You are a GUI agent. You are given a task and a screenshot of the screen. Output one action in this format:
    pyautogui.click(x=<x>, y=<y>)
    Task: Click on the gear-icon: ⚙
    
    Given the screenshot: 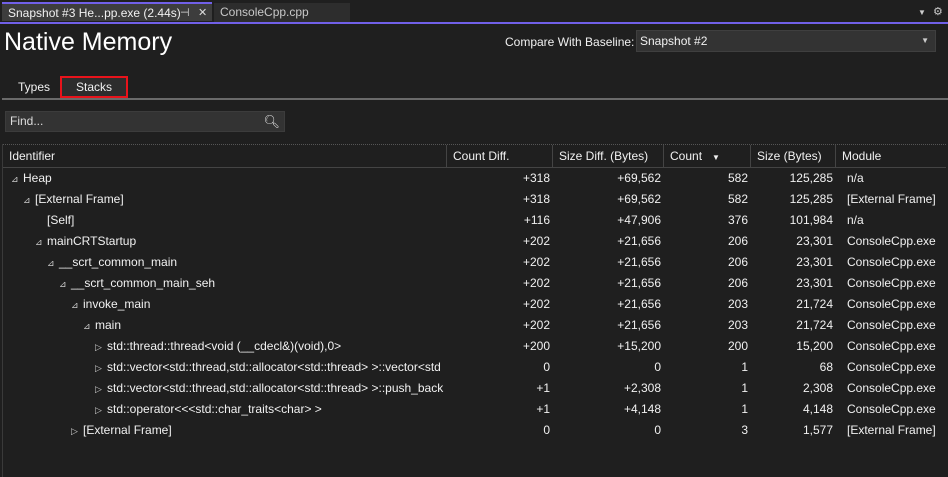 What is the action you would take?
    pyautogui.click(x=938, y=11)
    